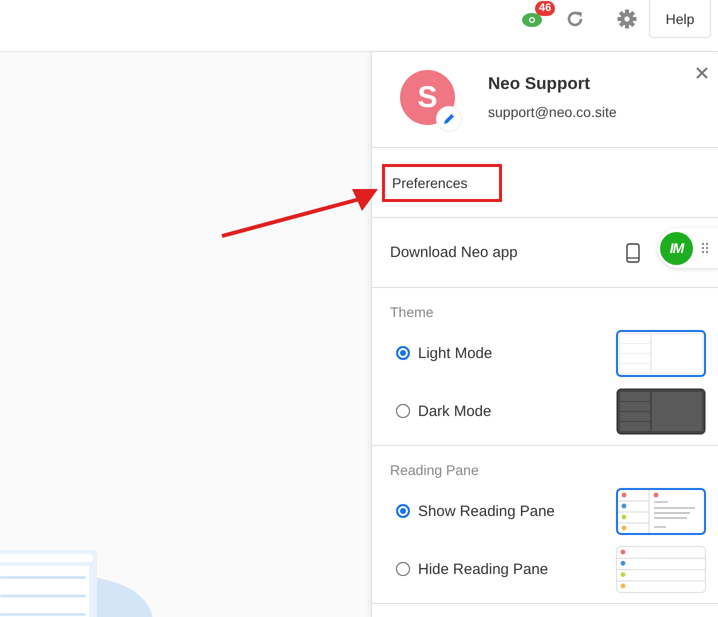 Image resolution: width=718 pixels, height=617 pixels. I want to click on user-email: support@neo.co.site, so click(552, 112).